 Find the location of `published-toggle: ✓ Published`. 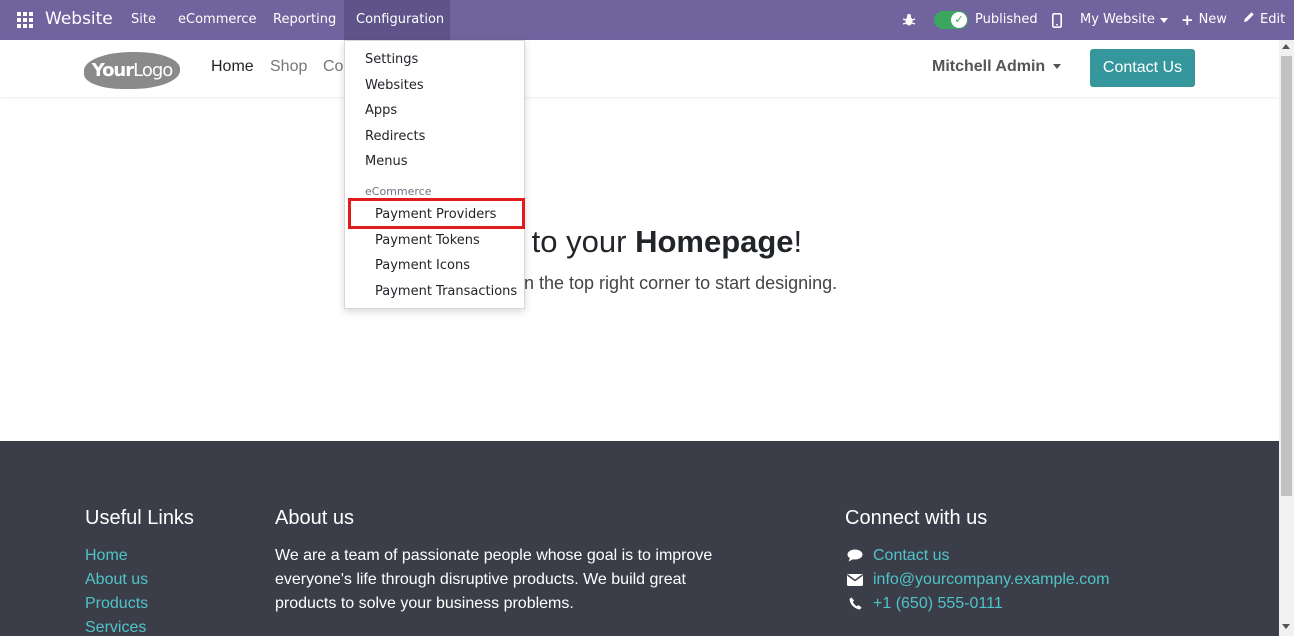

published-toggle: ✓ Published is located at coordinates (986, 20).